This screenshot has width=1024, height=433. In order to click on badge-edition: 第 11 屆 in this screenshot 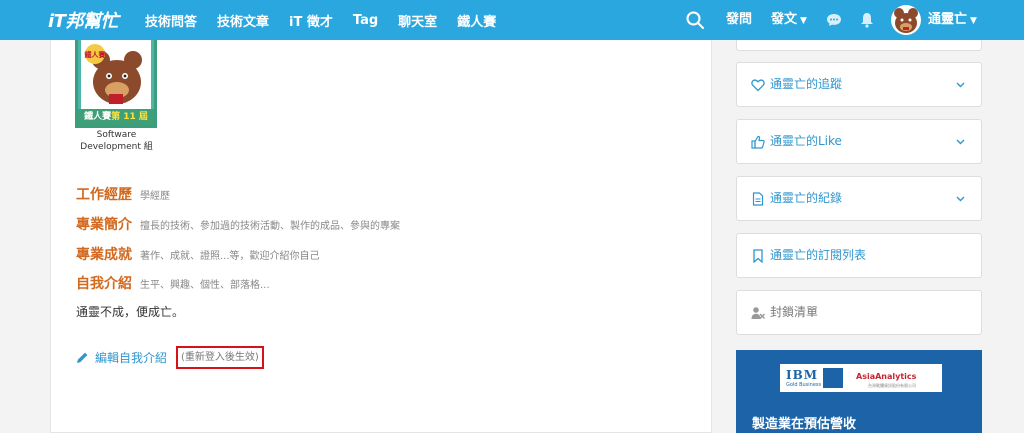, I will do `click(129, 117)`.